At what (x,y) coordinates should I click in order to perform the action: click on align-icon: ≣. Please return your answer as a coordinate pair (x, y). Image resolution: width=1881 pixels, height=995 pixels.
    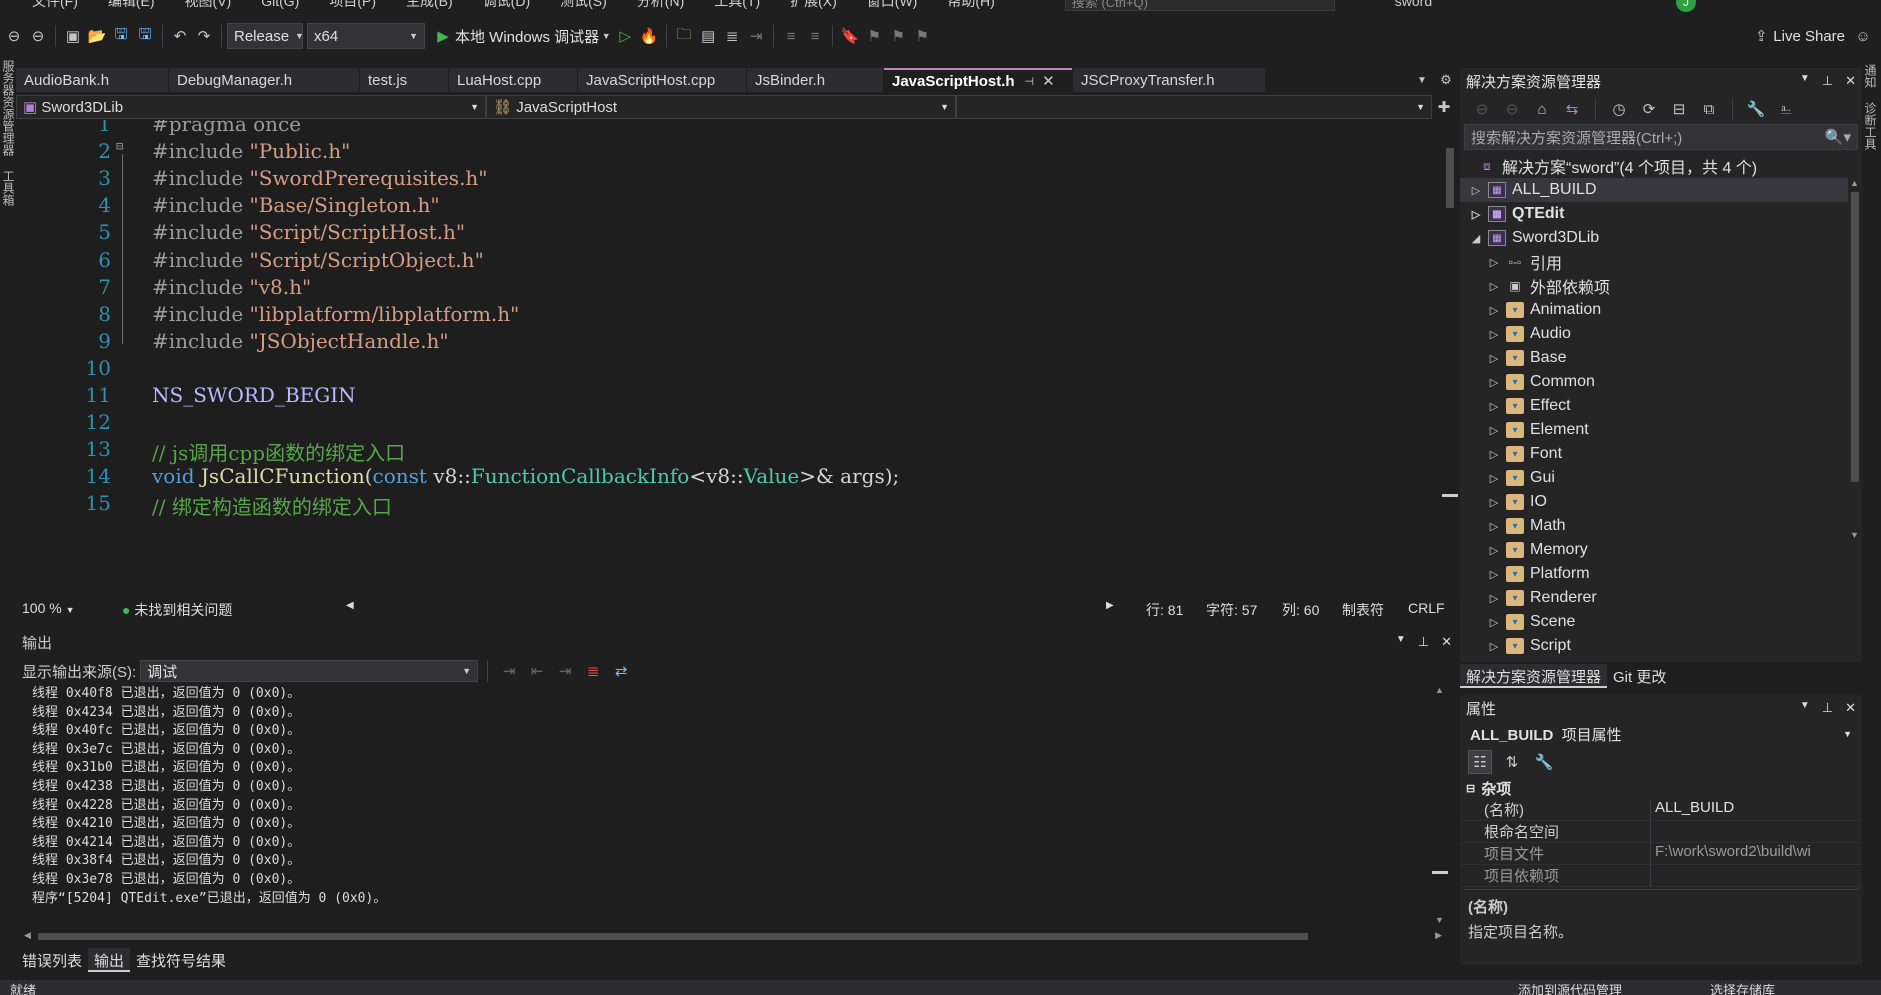
    Looking at the image, I should click on (732, 36).